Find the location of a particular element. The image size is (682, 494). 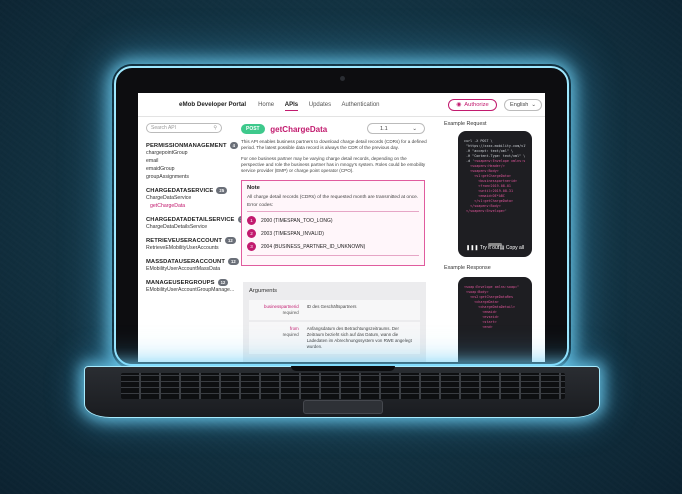

sidebar-item: EMobilityUserAccountMassData is located at coordinates (186, 269).